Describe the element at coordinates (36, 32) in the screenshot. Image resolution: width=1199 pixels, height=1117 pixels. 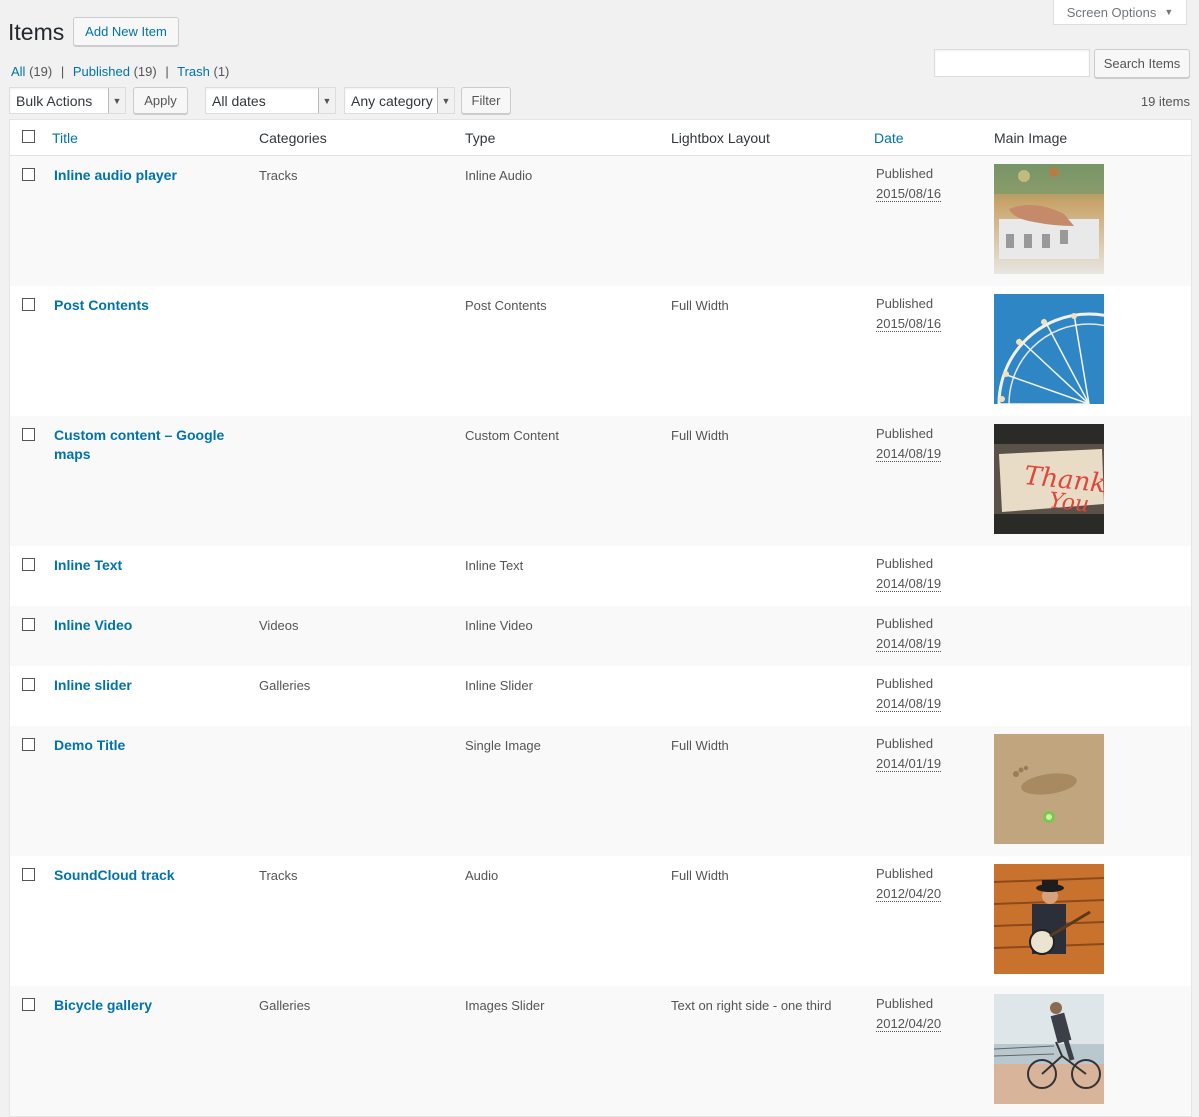
I see `page-title: Items` at that location.